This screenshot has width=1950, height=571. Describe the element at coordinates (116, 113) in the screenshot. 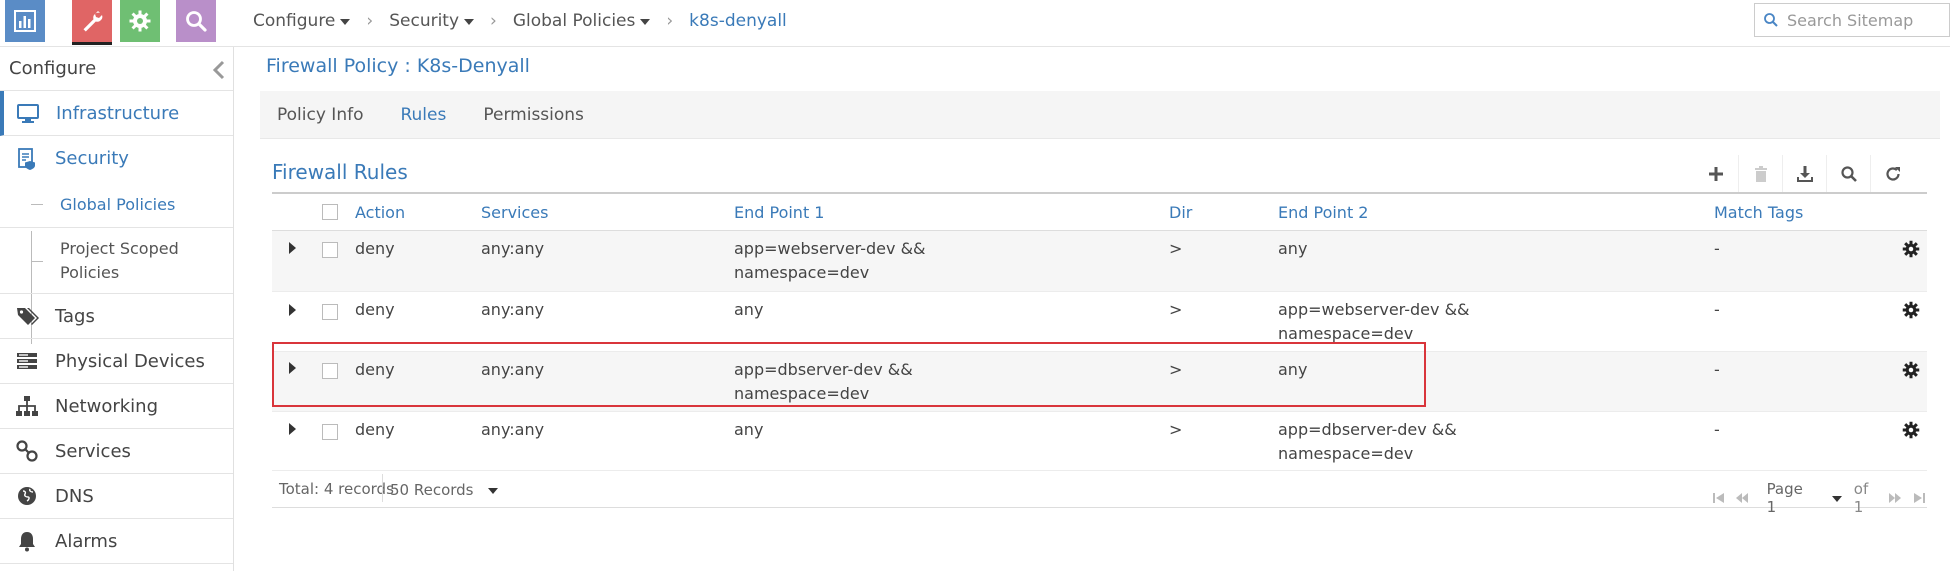

I see `sidebar-item-infrastructure: Infrastructure` at that location.